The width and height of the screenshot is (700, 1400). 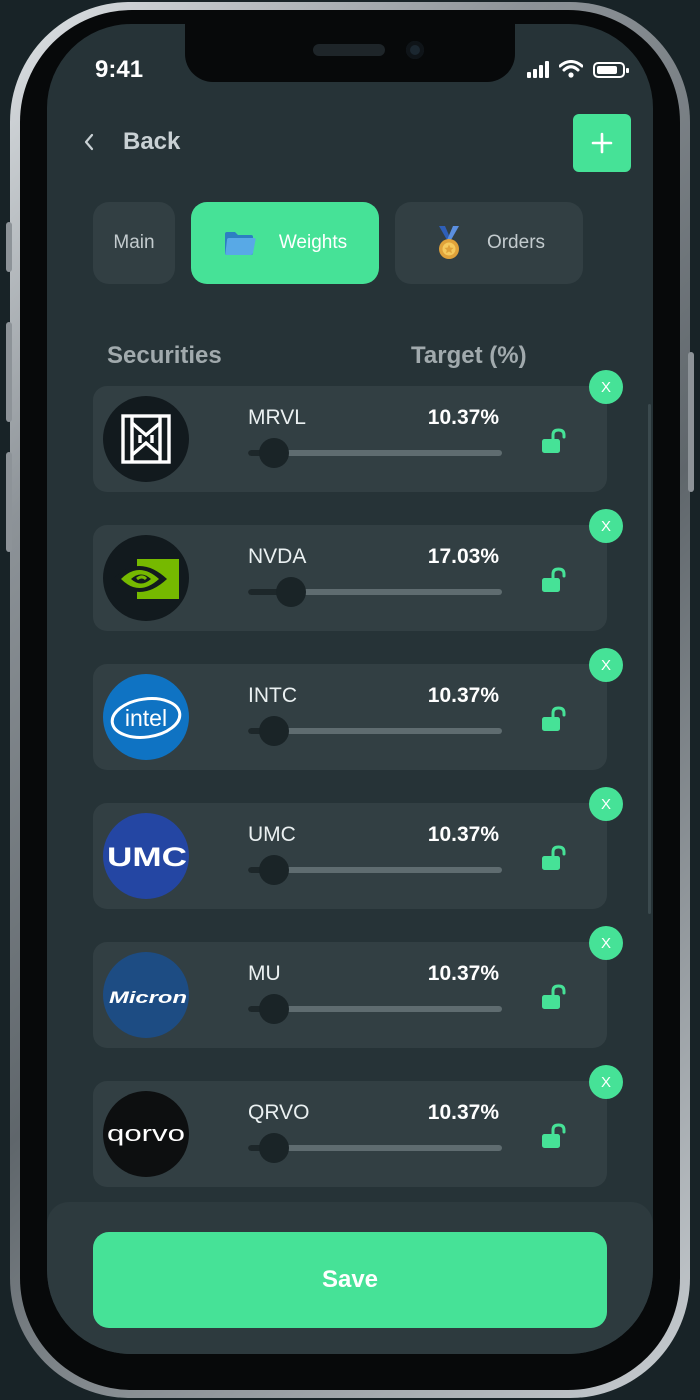 What do you see at coordinates (9, 502) in the screenshot?
I see `volume-down-button` at bounding box center [9, 502].